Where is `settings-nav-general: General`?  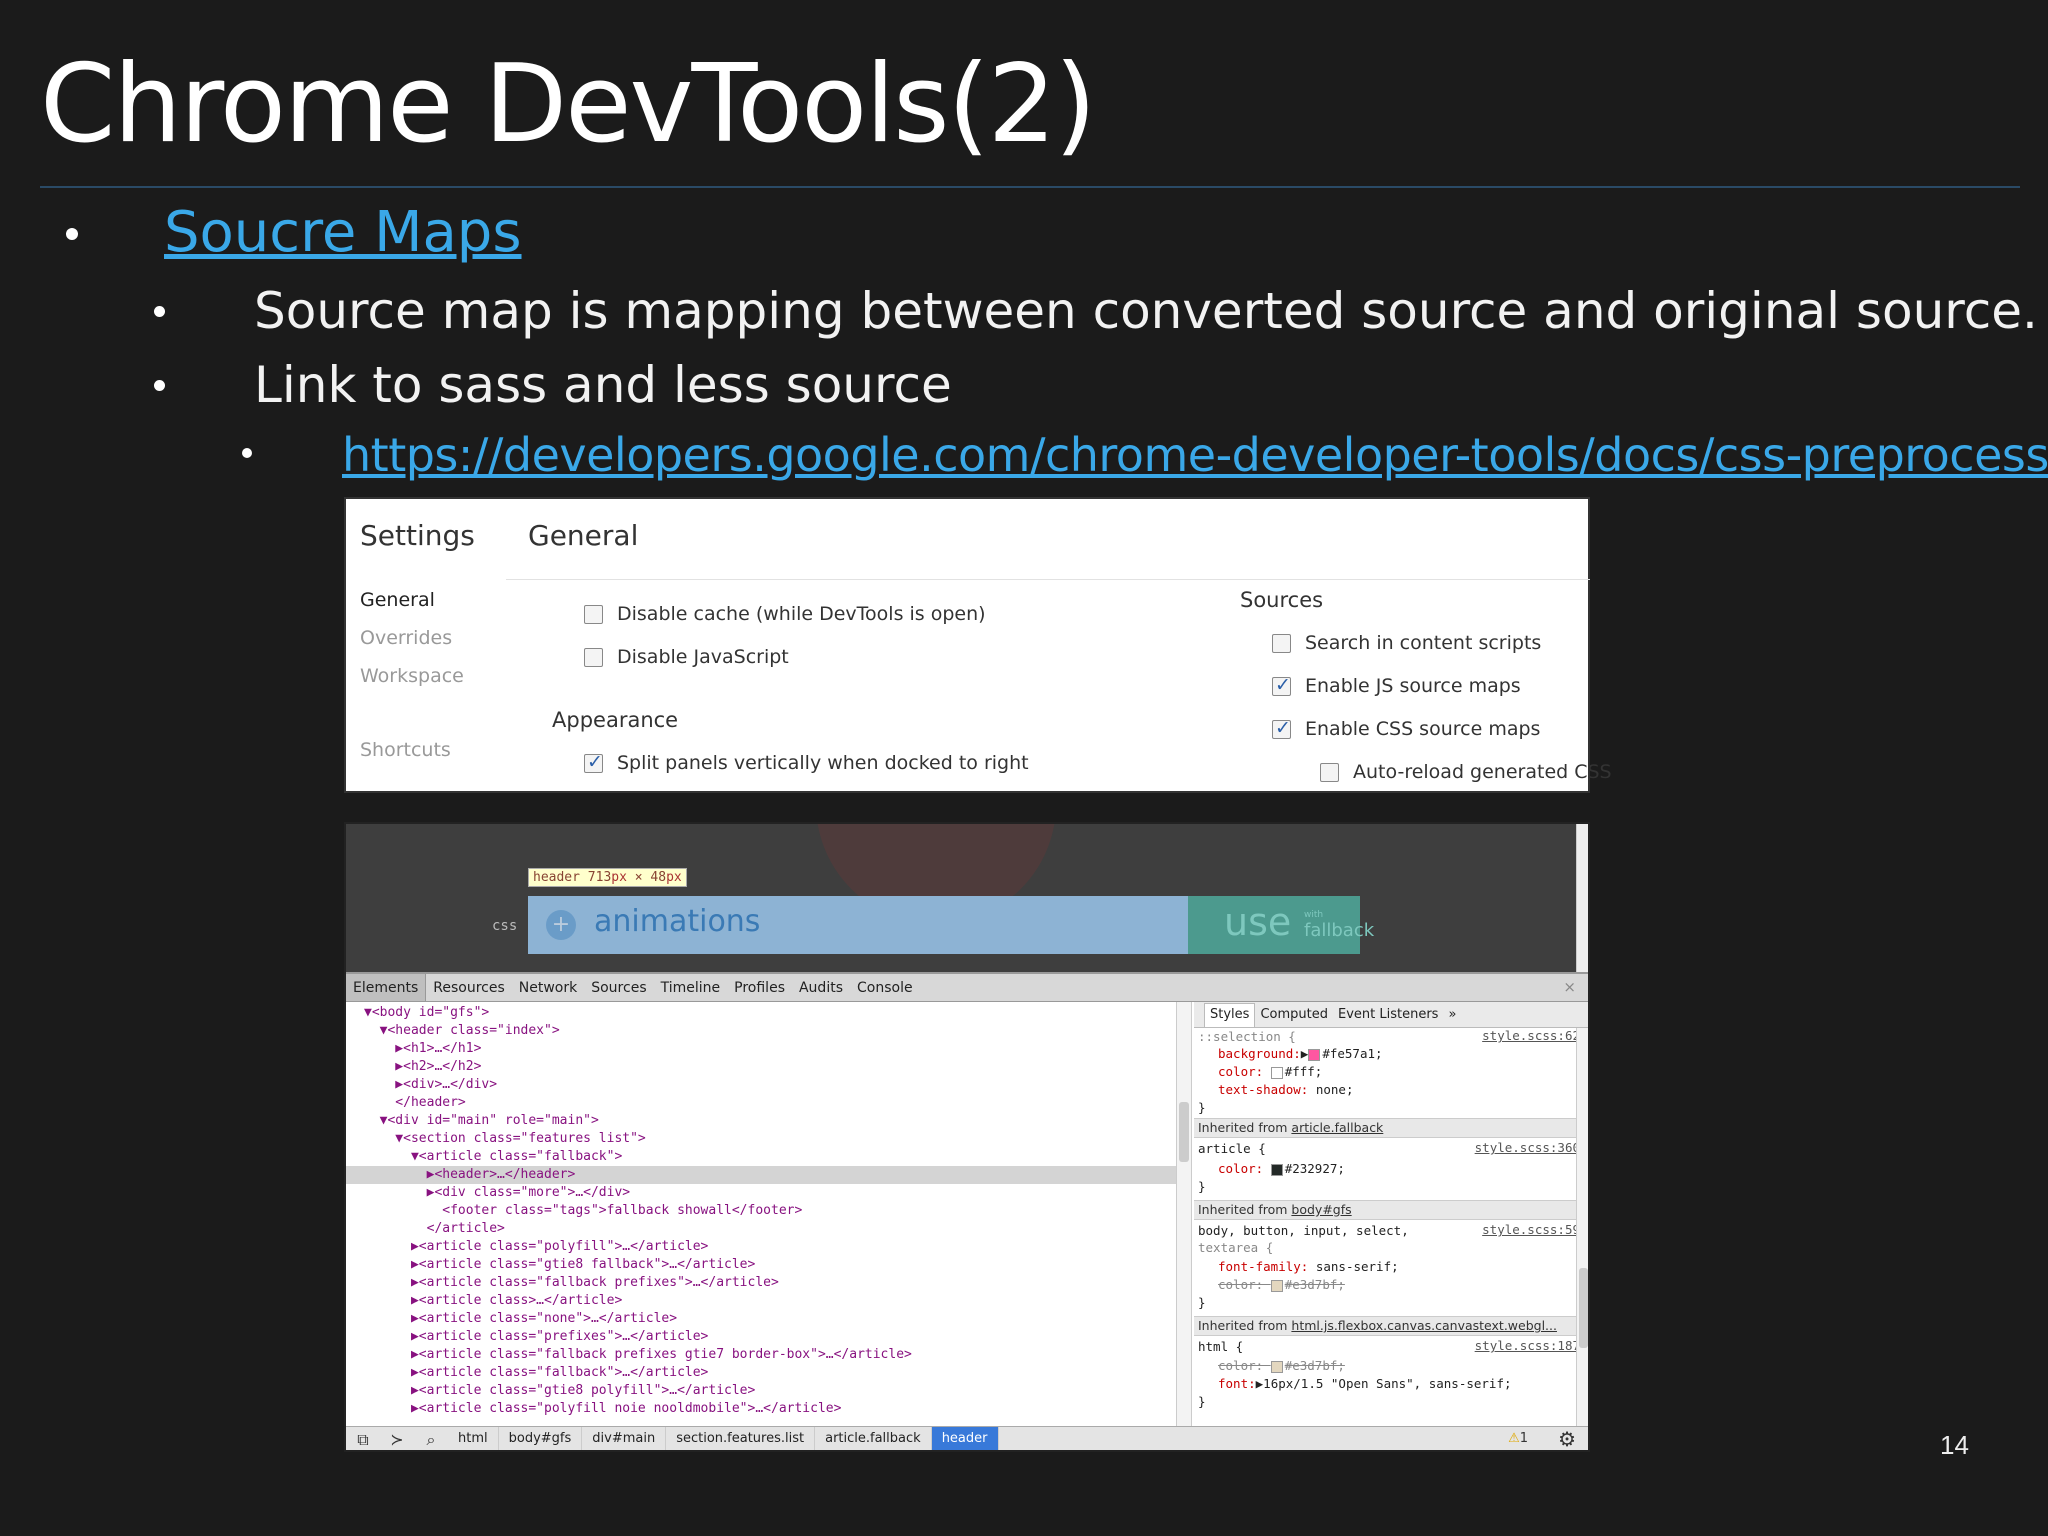
settings-nav-general: General is located at coordinates (397, 600).